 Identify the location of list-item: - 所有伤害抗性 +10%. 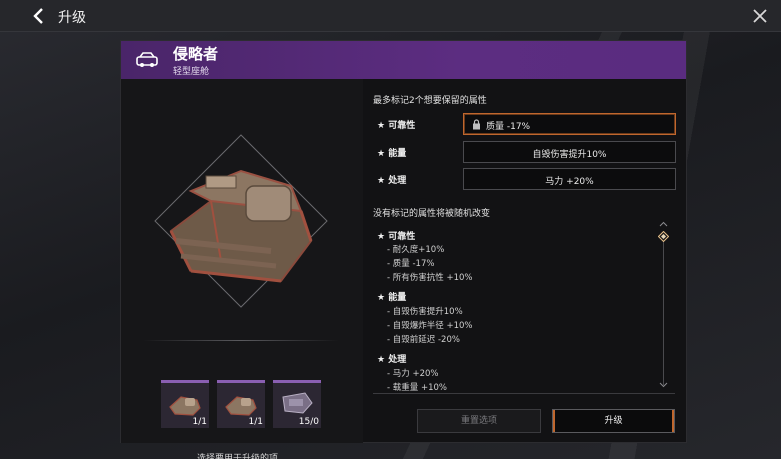
(430, 278).